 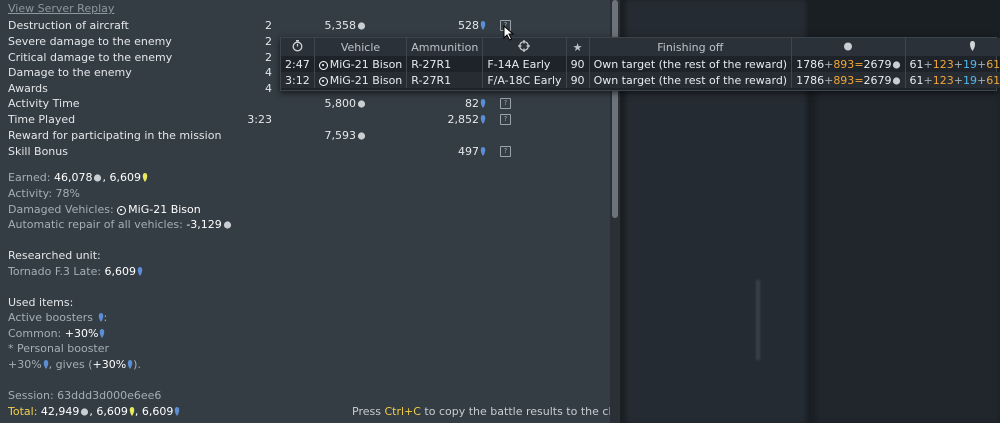 What do you see at coordinates (44, 193) in the screenshot?
I see `activity-line: Activity: 78%` at bounding box center [44, 193].